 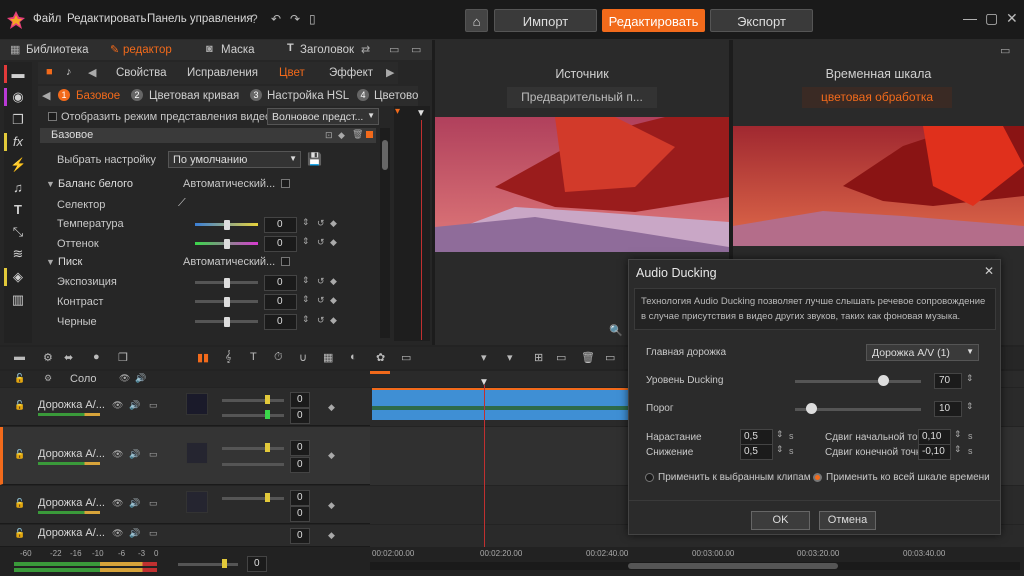 I want to click on delete-icon: 🗑, so click(x=588, y=357).